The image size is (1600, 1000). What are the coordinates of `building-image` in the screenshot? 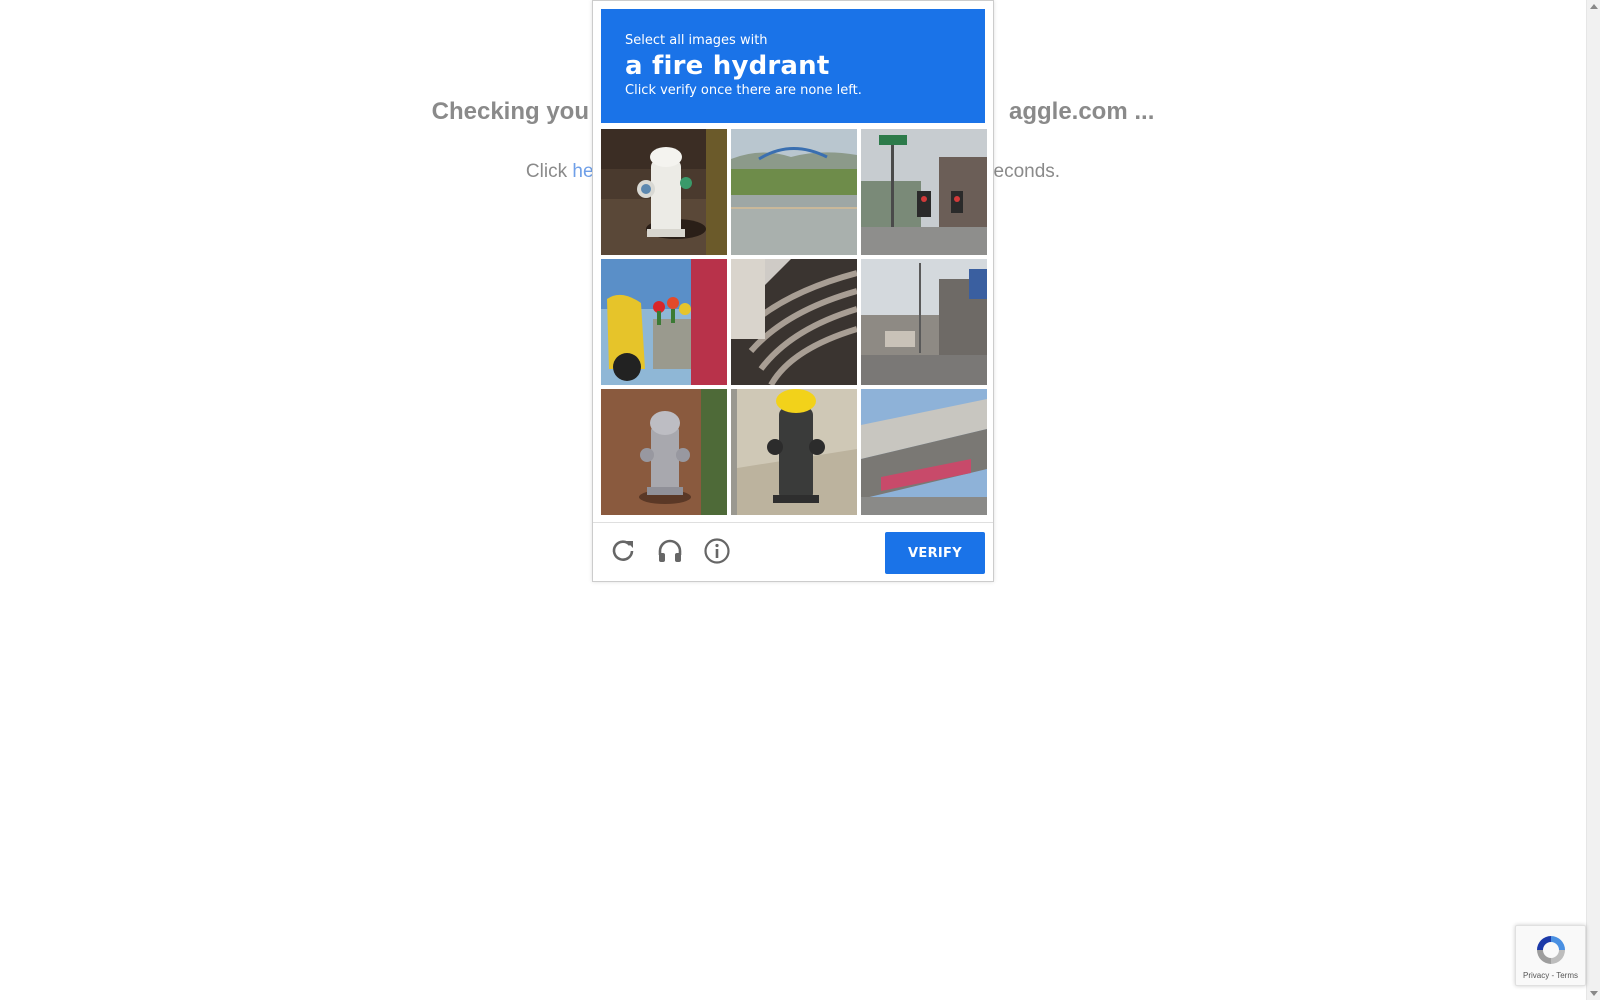 It's located at (794, 322).